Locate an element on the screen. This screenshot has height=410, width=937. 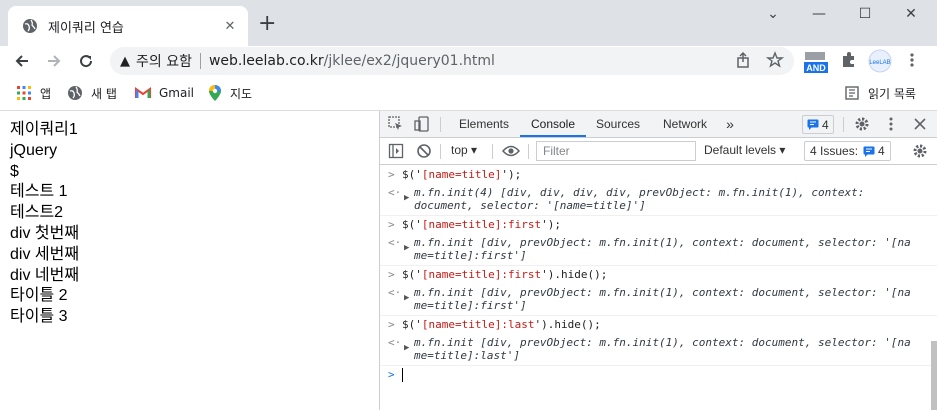
tab-search-icon: ⌄ is located at coordinates (773, 14).